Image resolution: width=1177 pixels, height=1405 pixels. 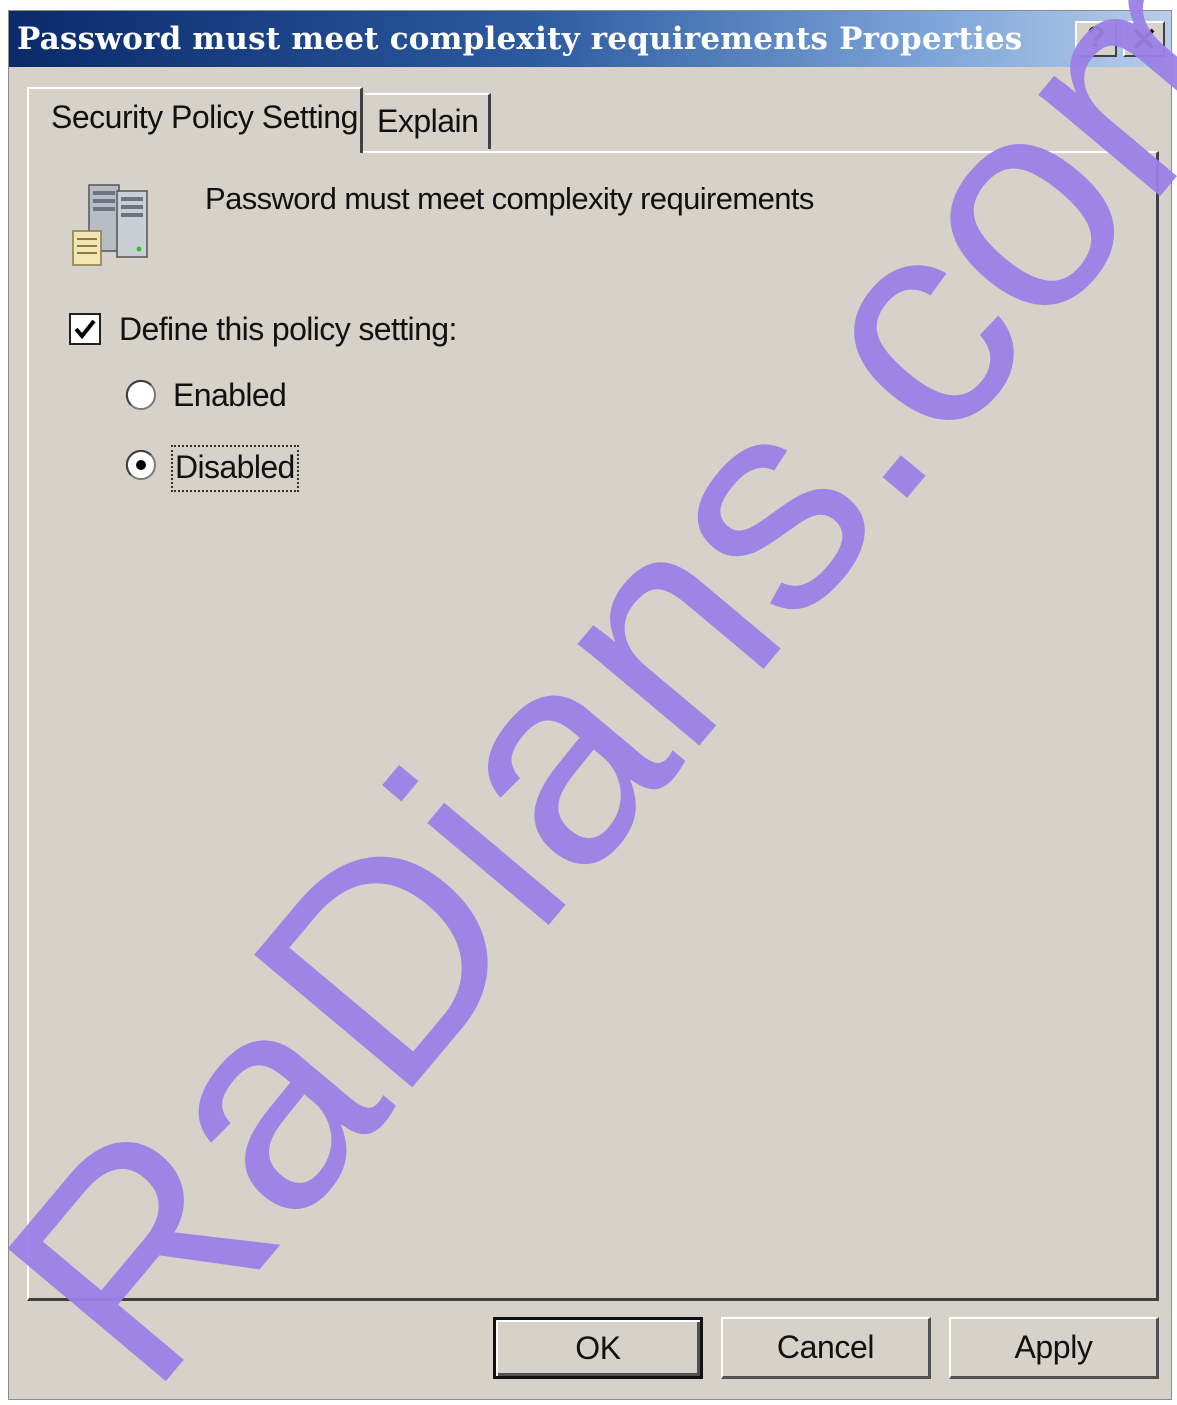 I want to click on tab-security-policy-setting: Security Policy Setting, so click(x=195, y=120).